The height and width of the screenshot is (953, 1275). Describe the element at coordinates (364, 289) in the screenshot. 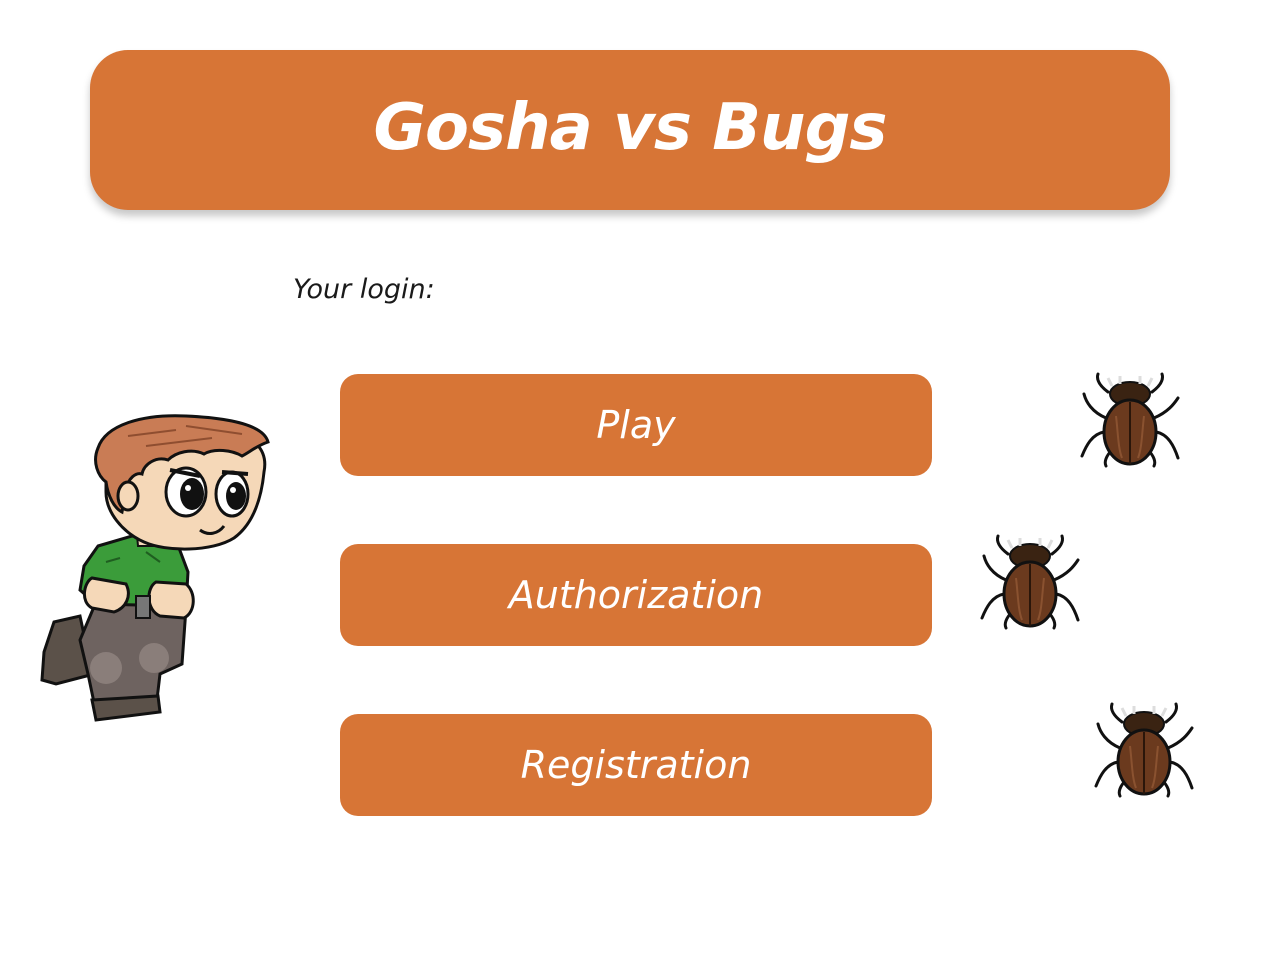

I see `login-label: Your login:` at that location.